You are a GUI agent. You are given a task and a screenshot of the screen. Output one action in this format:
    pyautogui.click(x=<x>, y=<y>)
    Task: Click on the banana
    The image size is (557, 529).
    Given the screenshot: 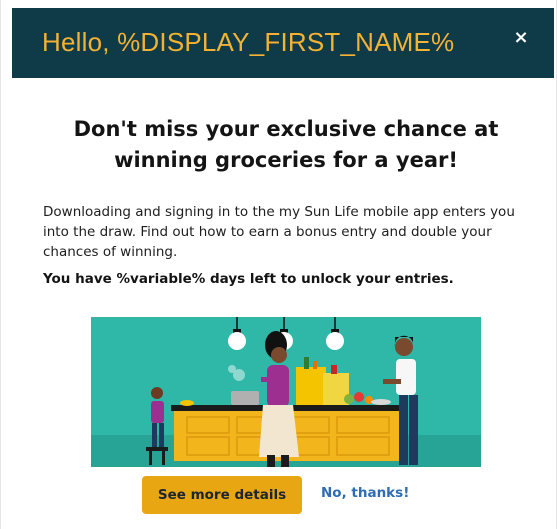 What is the action you would take?
    pyautogui.click(x=187, y=403)
    